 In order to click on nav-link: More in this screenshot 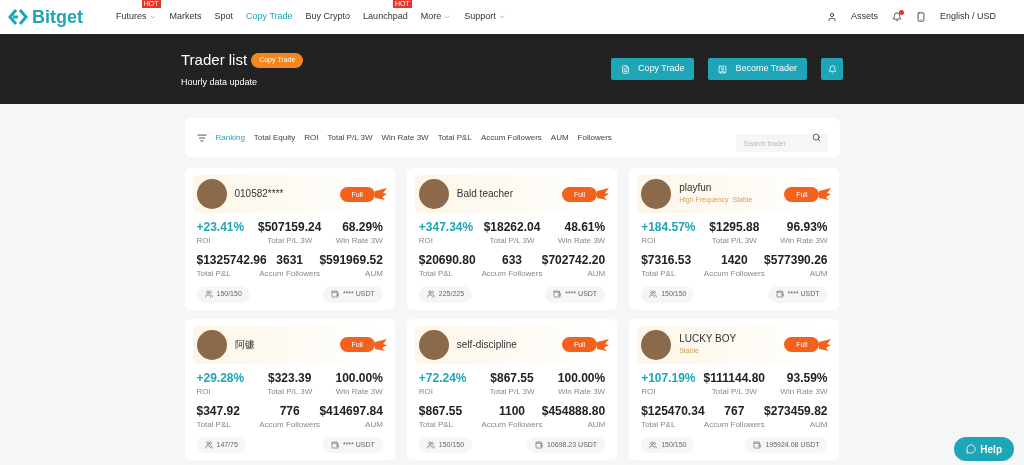, I will do `click(431, 17)`.